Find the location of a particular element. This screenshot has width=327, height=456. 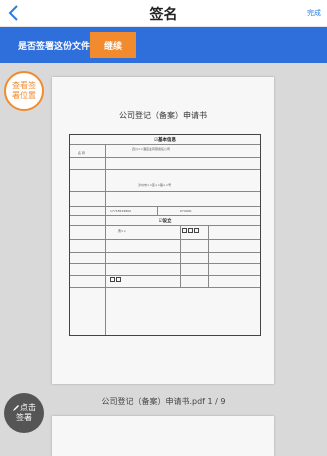

tap-to-sign-button: 点击 签署 is located at coordinates (24, 413).